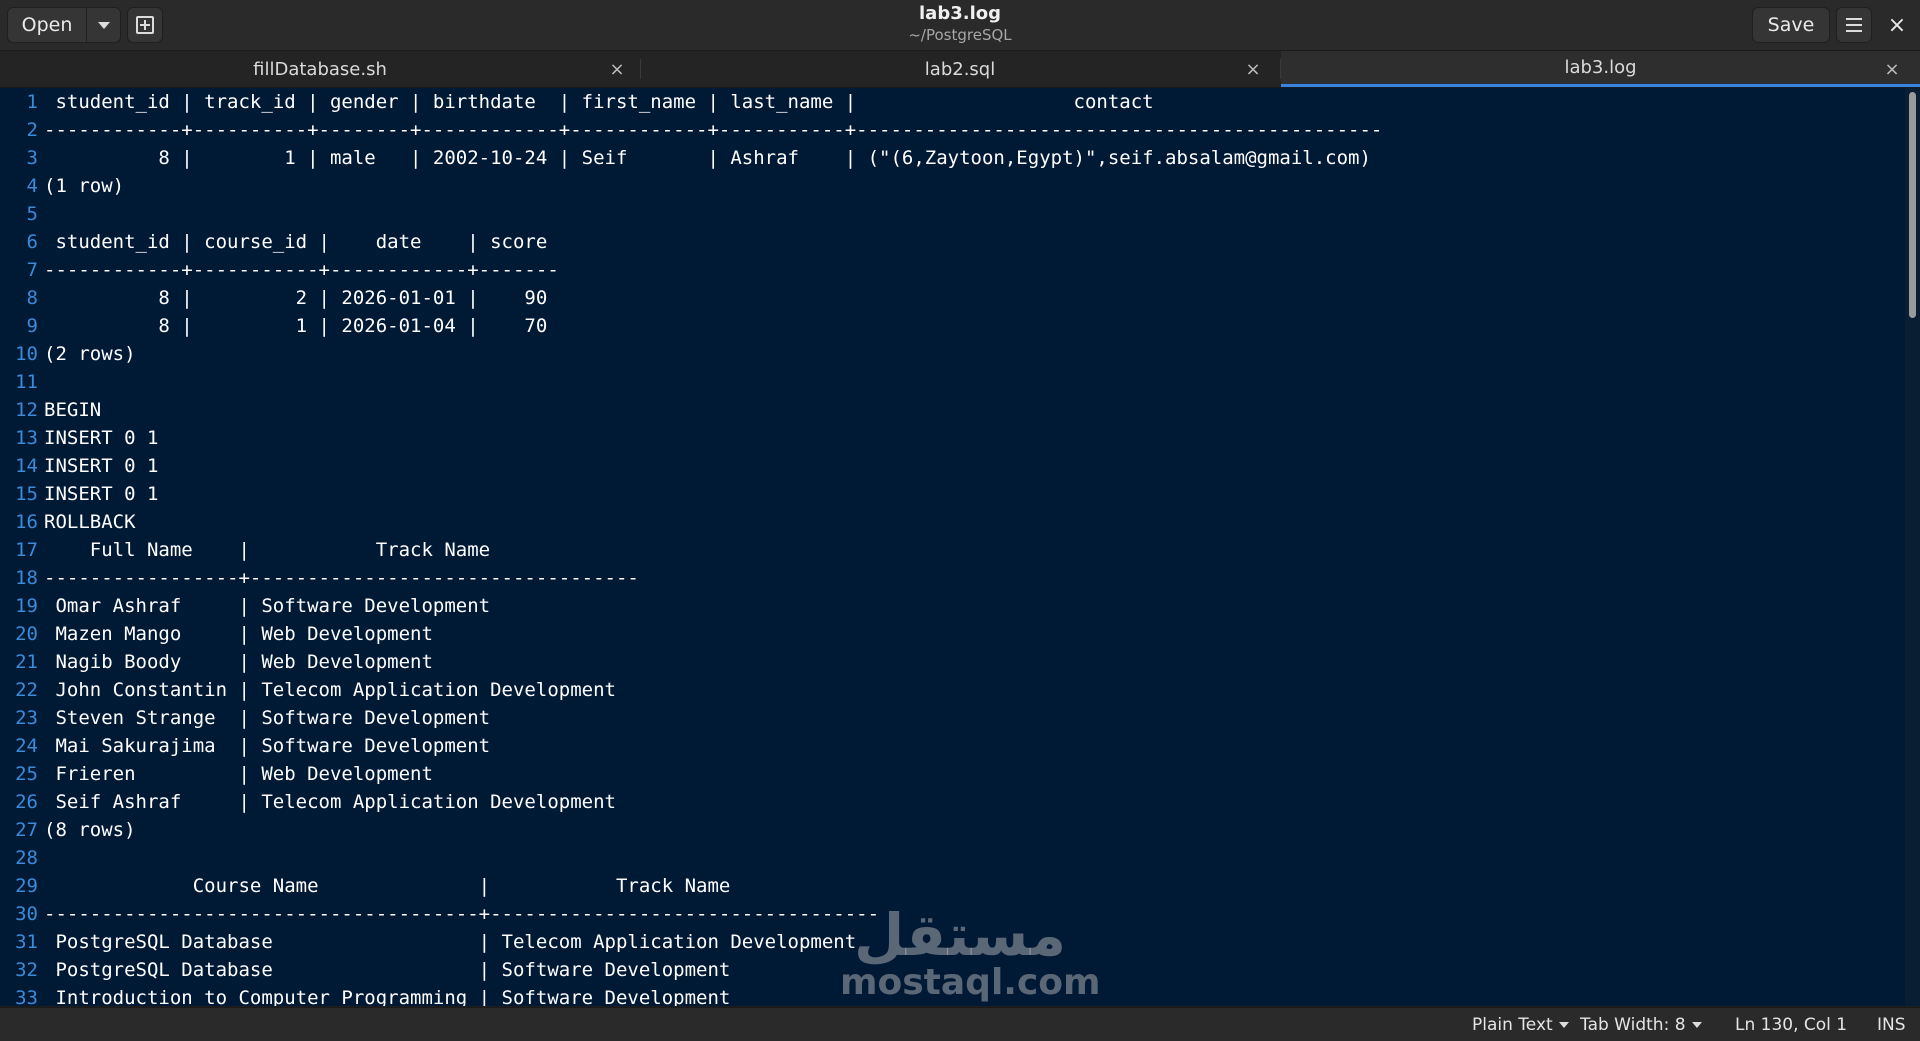 The image size is (1920, 1041). I want to click on line-number: 31, so click(26, 942).